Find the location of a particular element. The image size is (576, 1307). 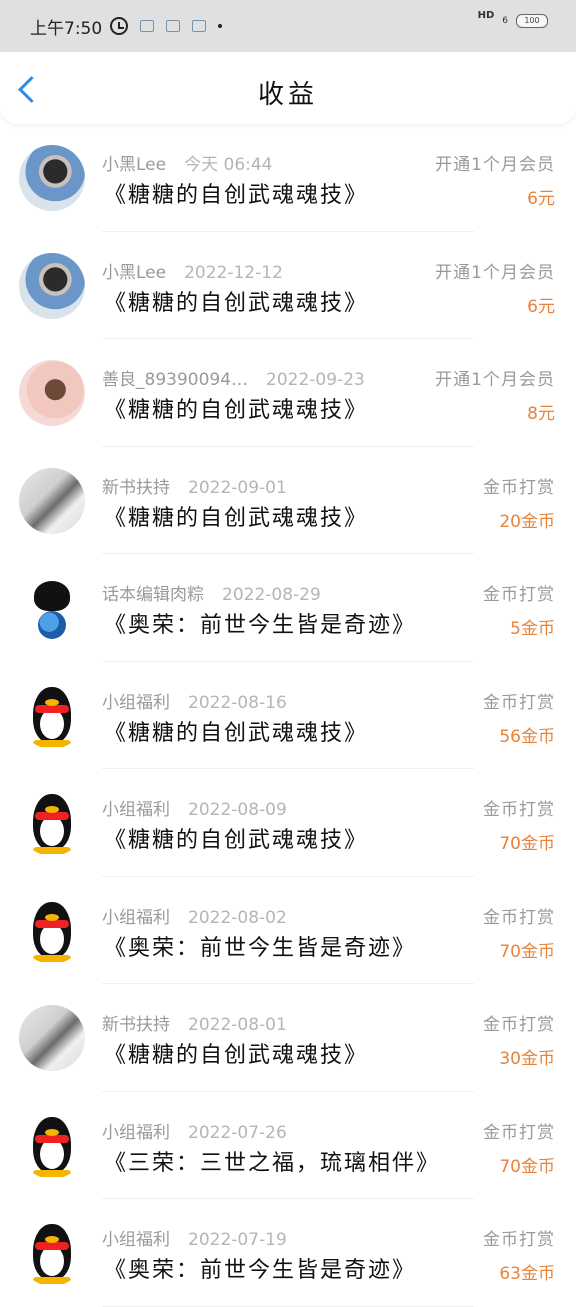

page-title: 收益 is located at coordinates (287, 95).